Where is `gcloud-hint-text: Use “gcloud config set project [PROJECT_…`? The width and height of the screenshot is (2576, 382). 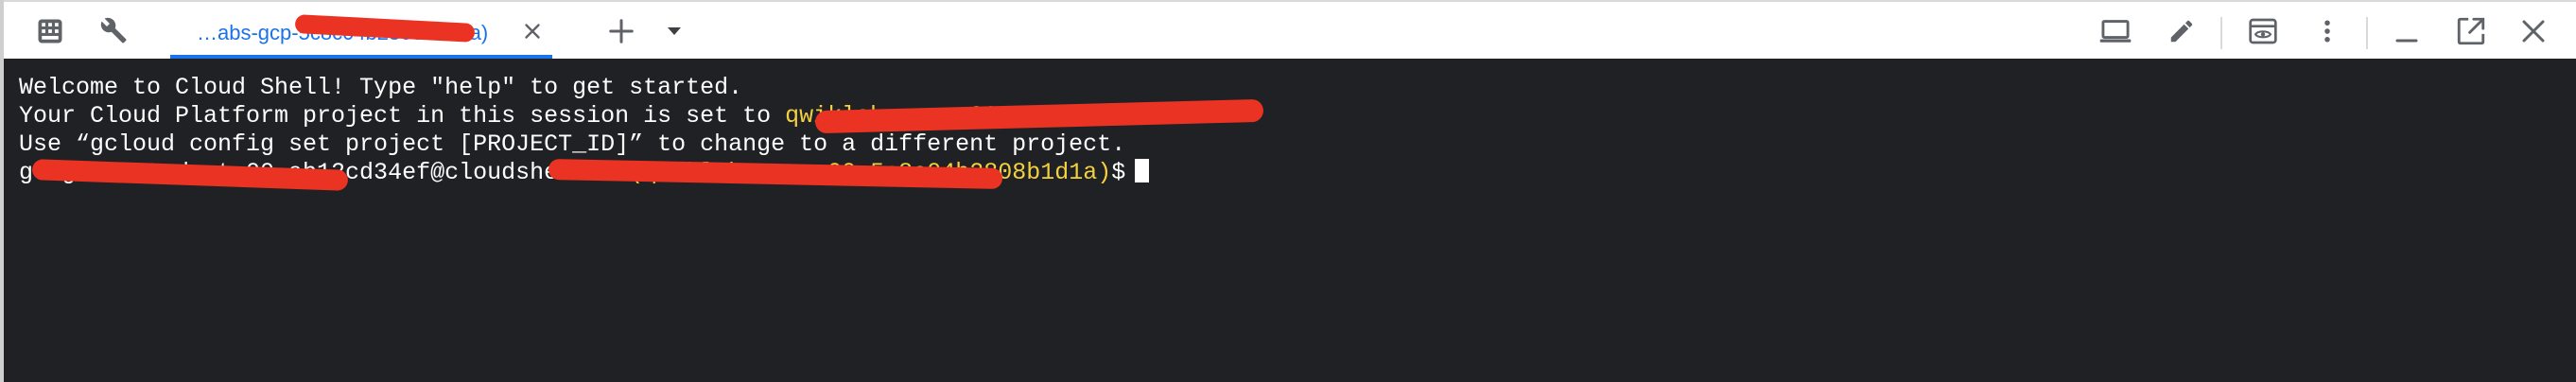
gcloud-hint-text: Use “gcloud config set project [PROJECT_… is located at coordinates (572, 144).